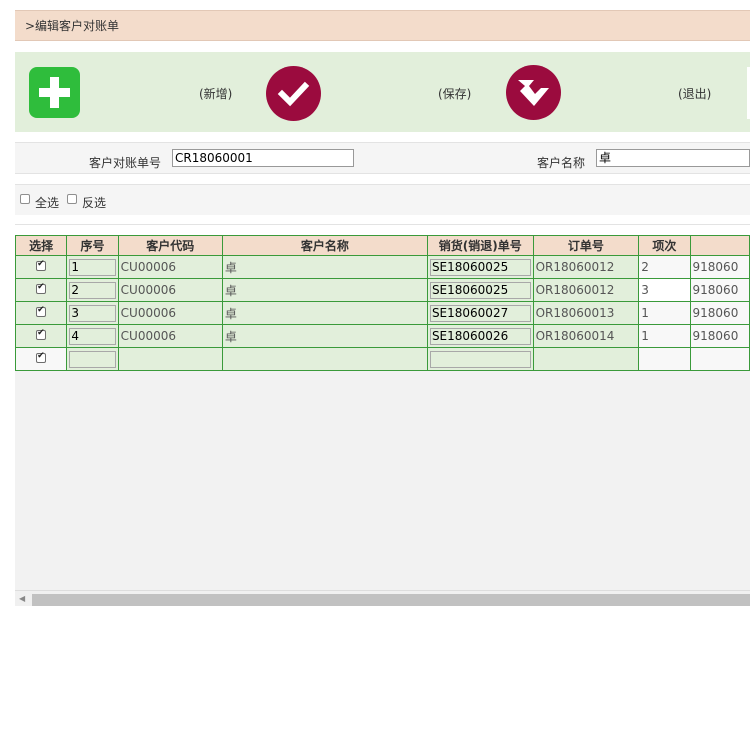 The width and height of the screenshot is (750, 750). I want to click on return-arrow-icon, so click(533, 93).